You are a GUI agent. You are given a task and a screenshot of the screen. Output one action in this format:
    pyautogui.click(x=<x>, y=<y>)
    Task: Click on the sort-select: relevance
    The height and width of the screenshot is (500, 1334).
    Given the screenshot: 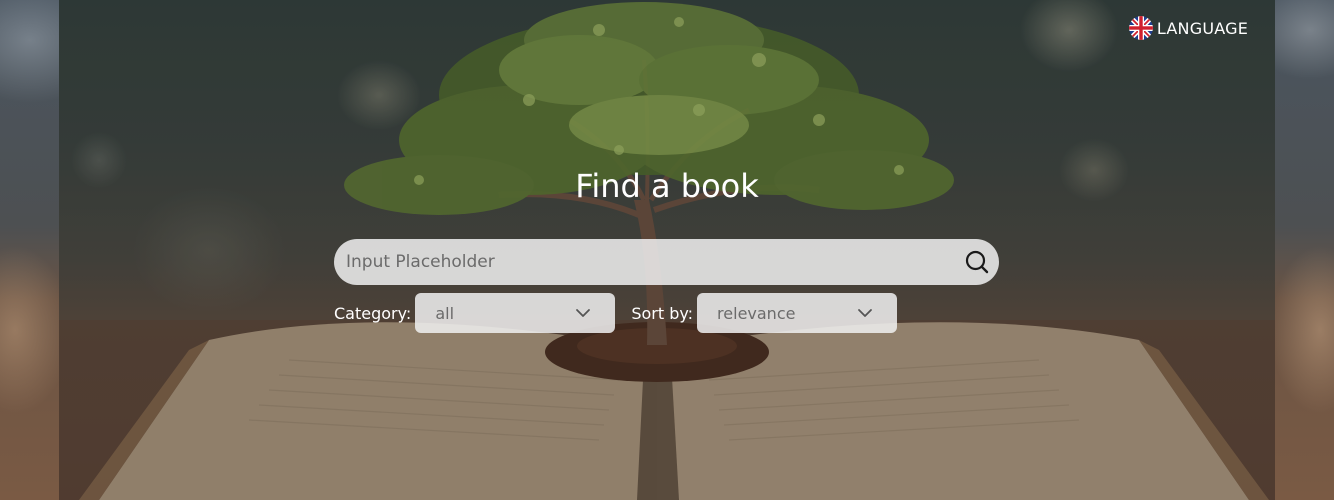 What is the action you would take?
    pyautogui.click(x=797, y=313)
    